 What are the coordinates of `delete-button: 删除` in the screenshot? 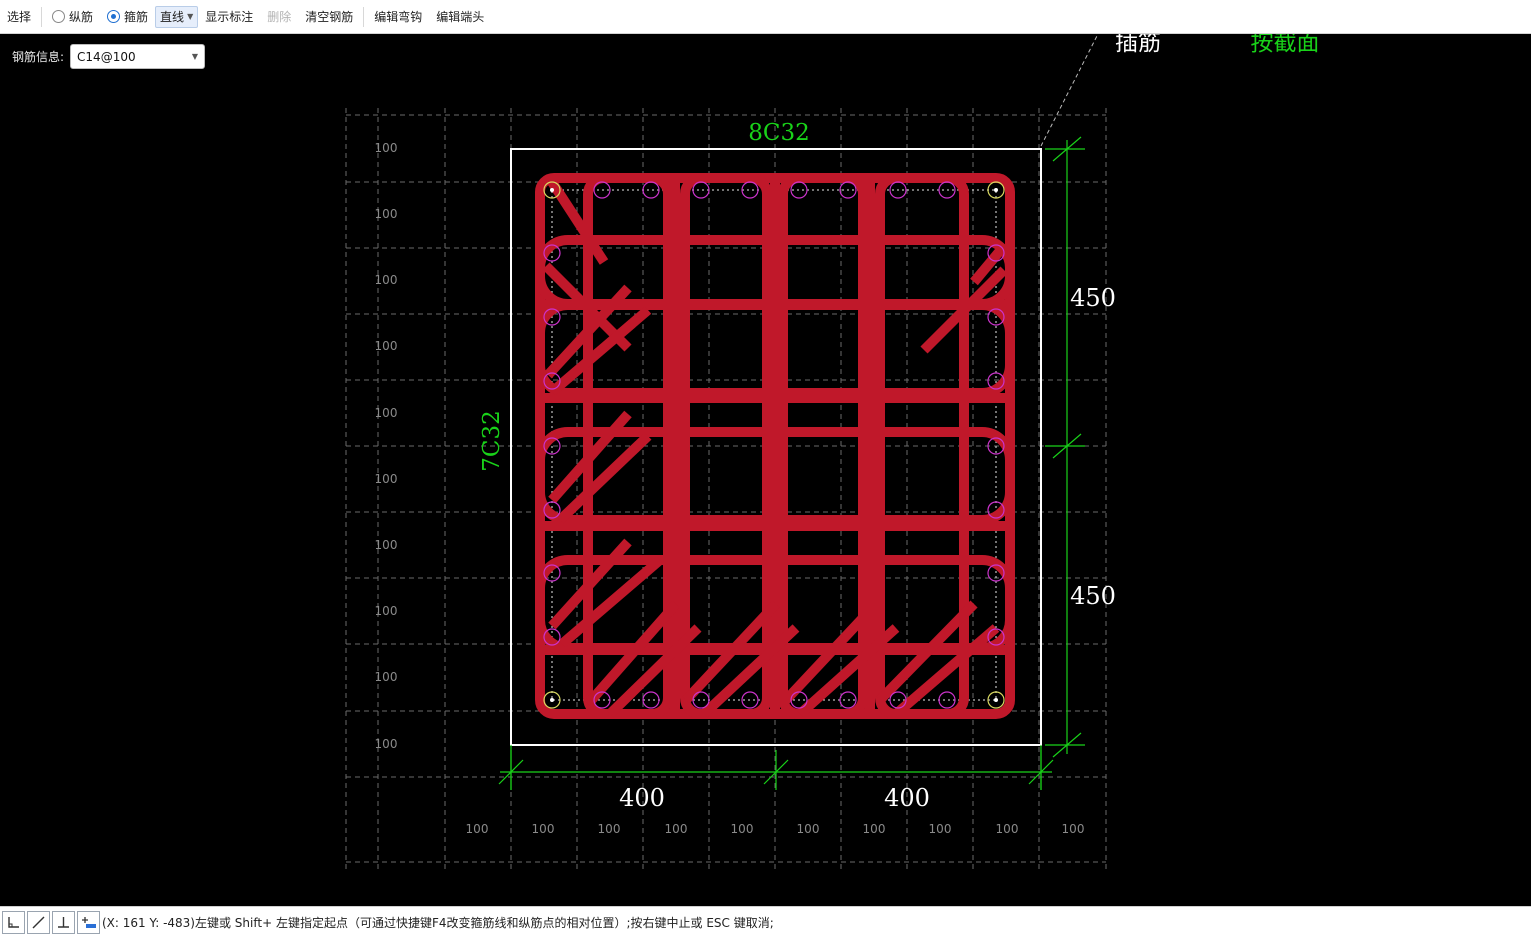 It's located at (279, 17).